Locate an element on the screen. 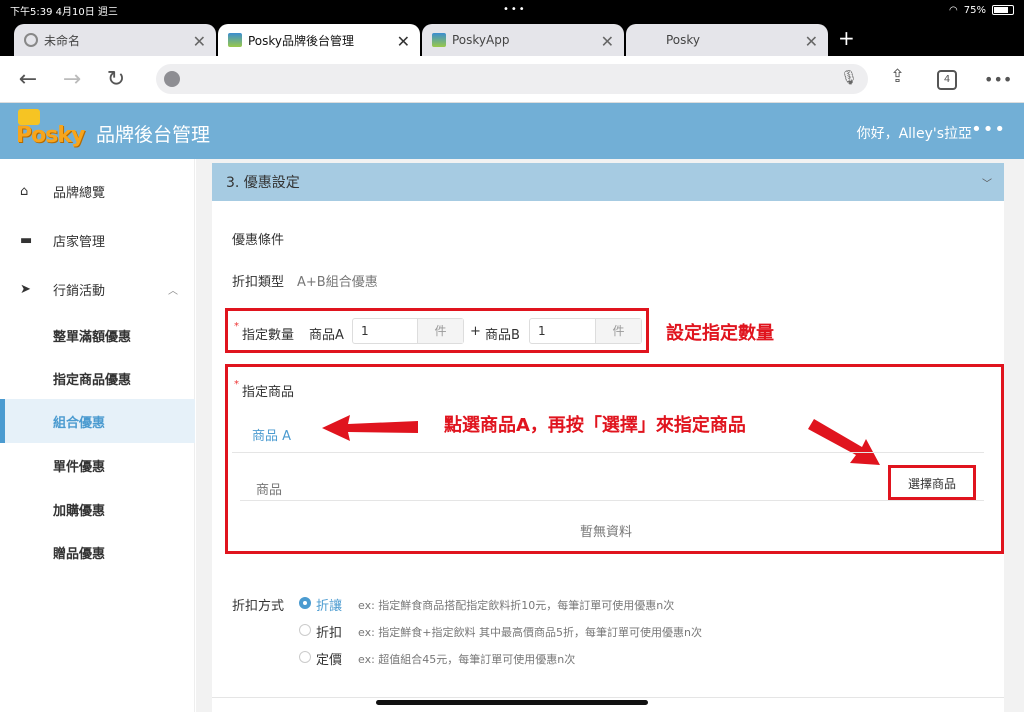 This screenshot has height=712, width=1024. browser-toolbar: ← → ↻ 🎙 ⇪ 4 ••• is located at coordinates (512, 79).